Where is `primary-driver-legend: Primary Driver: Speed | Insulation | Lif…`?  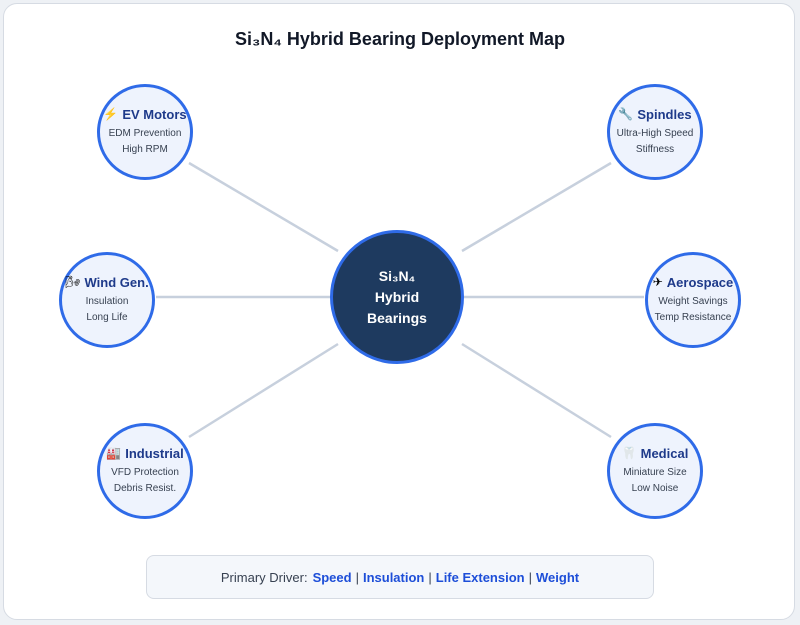 primary-driver-legend: Primary Driver: Speed | Insulation | Lif… is located at coordinates (400, 577).